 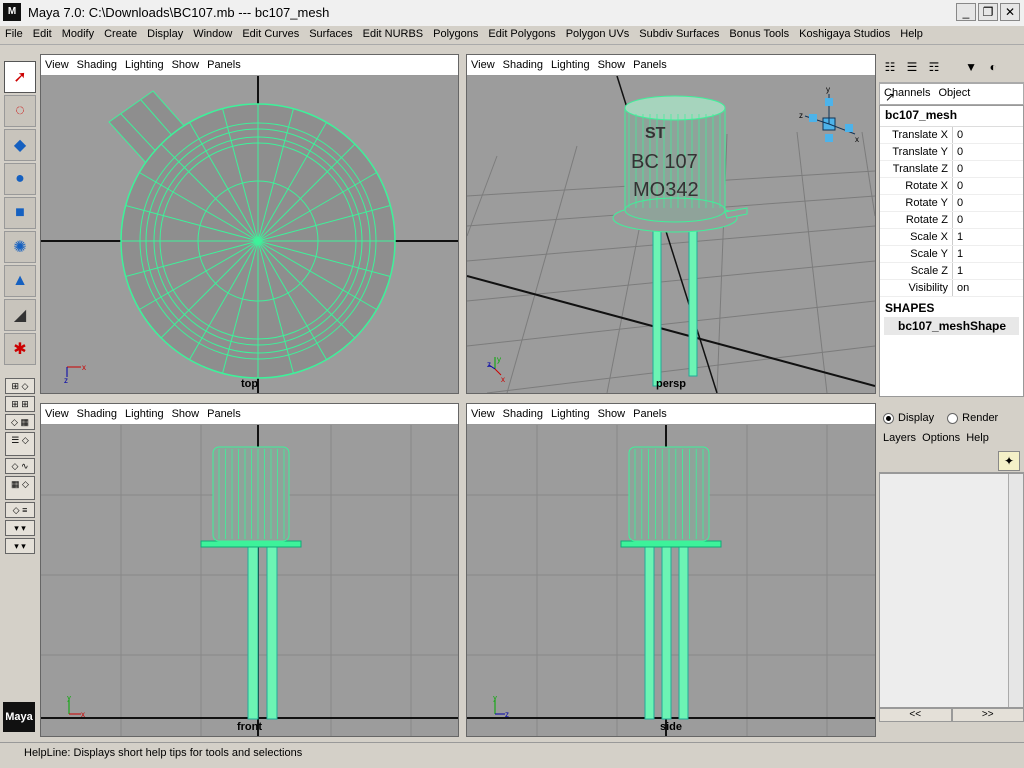 I want to click on layer-menu-options: Options, so click(x=941, y=438).